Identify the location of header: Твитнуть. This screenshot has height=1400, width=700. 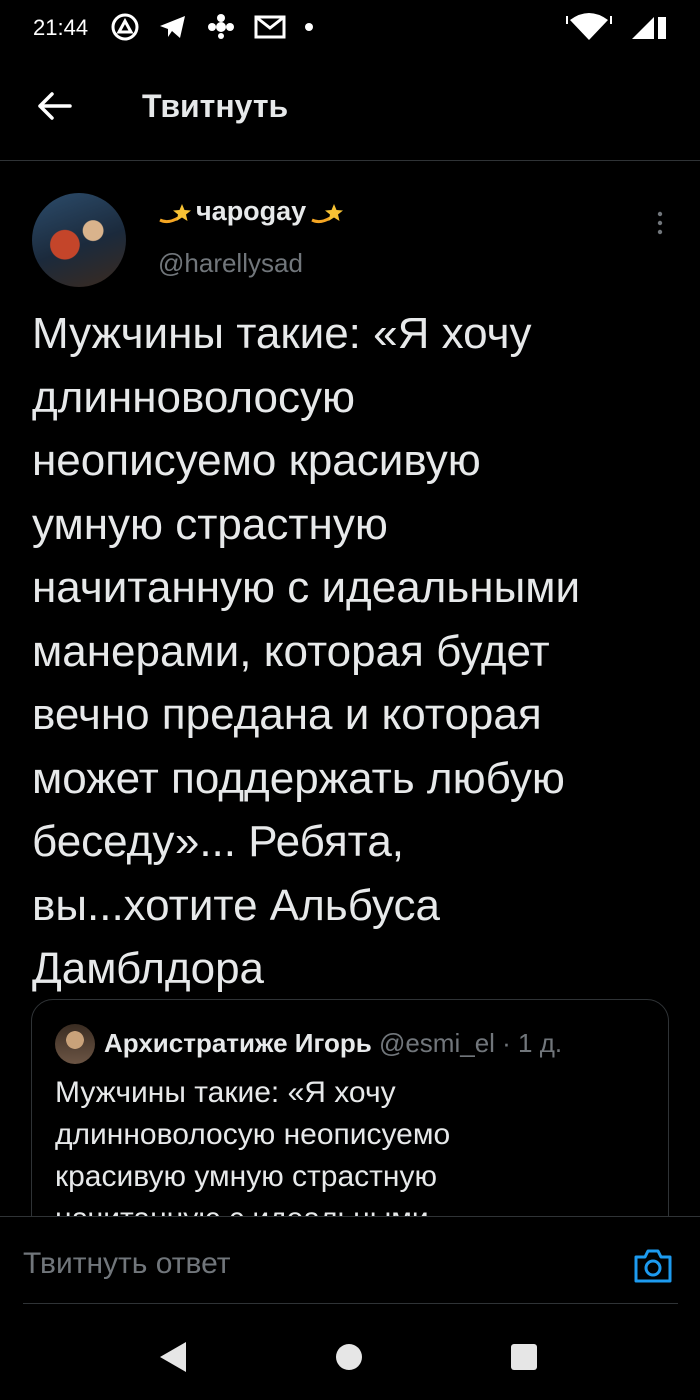
(350, 109).